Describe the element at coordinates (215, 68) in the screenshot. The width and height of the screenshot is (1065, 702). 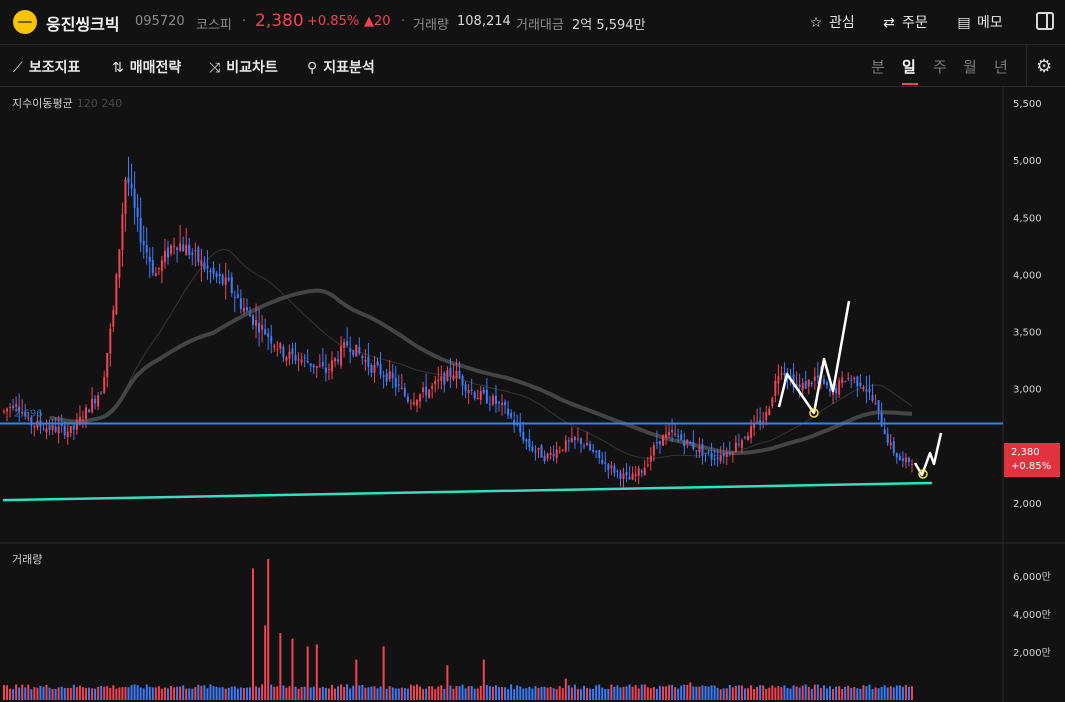
I see `shuffle-icon: ⤨` at that location.